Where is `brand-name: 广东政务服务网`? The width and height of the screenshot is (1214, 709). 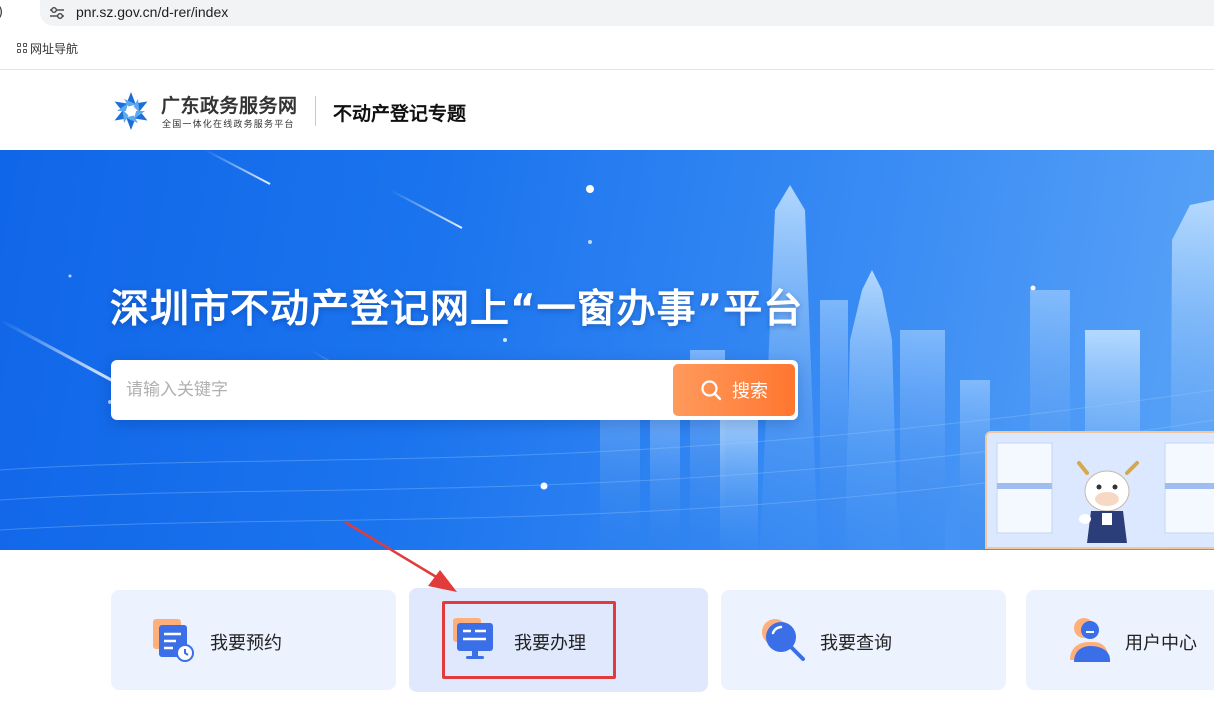 brand-name: 广东政务服务网 is located at coordinates (229, 104).